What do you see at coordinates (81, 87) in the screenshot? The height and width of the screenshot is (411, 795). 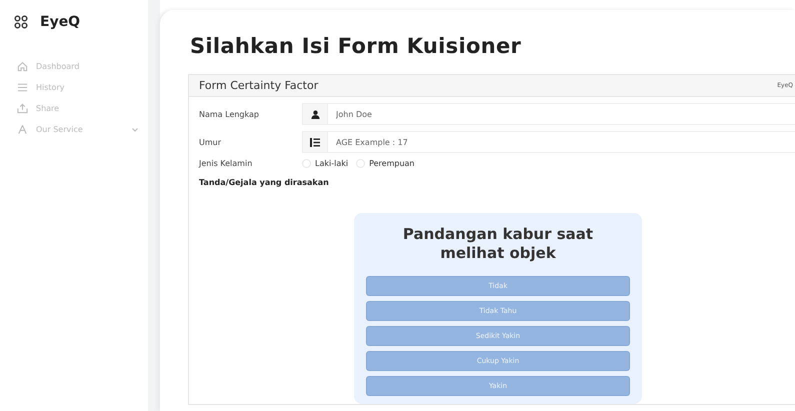 I see `sidebar-item: History` at bounding box center [81, 87].